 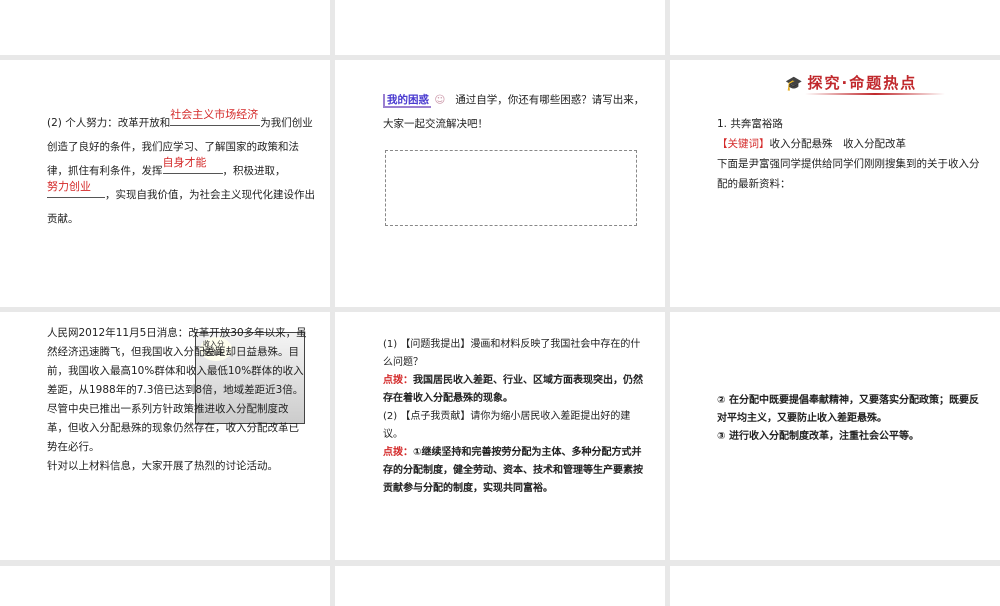 I want to click on answer-blank: 自身才能, so click(x=192, y=165).